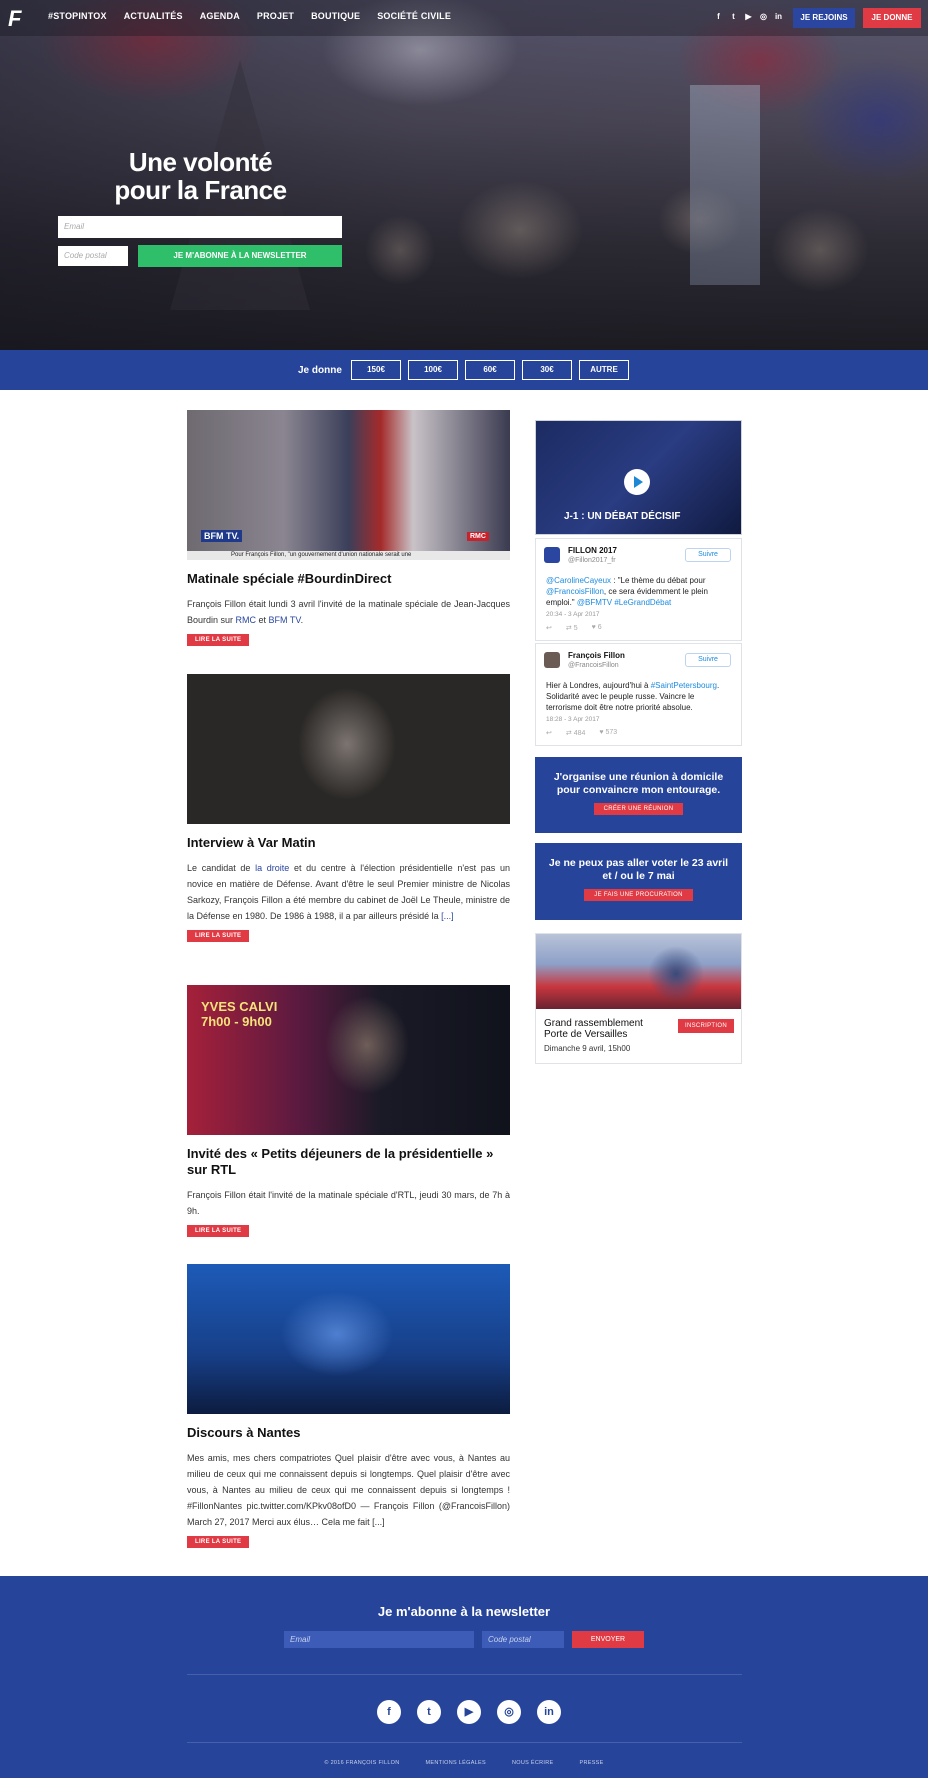 This screenshot has width=928, height=1778. What do you see at coordinates (220, 16) in the screenshot?
I see `nav-item-agenda: AGENDA` at bounding box center [220, 16].